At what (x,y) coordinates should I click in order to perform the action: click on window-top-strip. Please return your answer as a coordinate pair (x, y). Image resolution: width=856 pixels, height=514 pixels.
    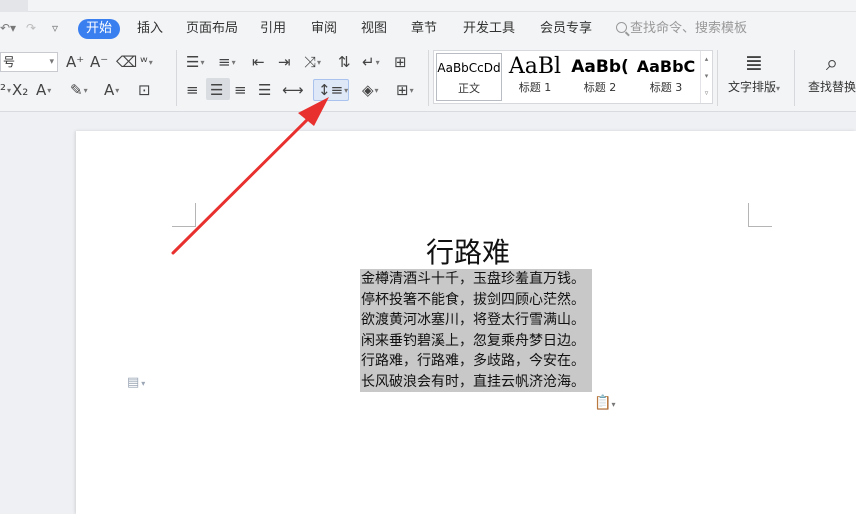
    Looking at the image, I should click on (428, 6).